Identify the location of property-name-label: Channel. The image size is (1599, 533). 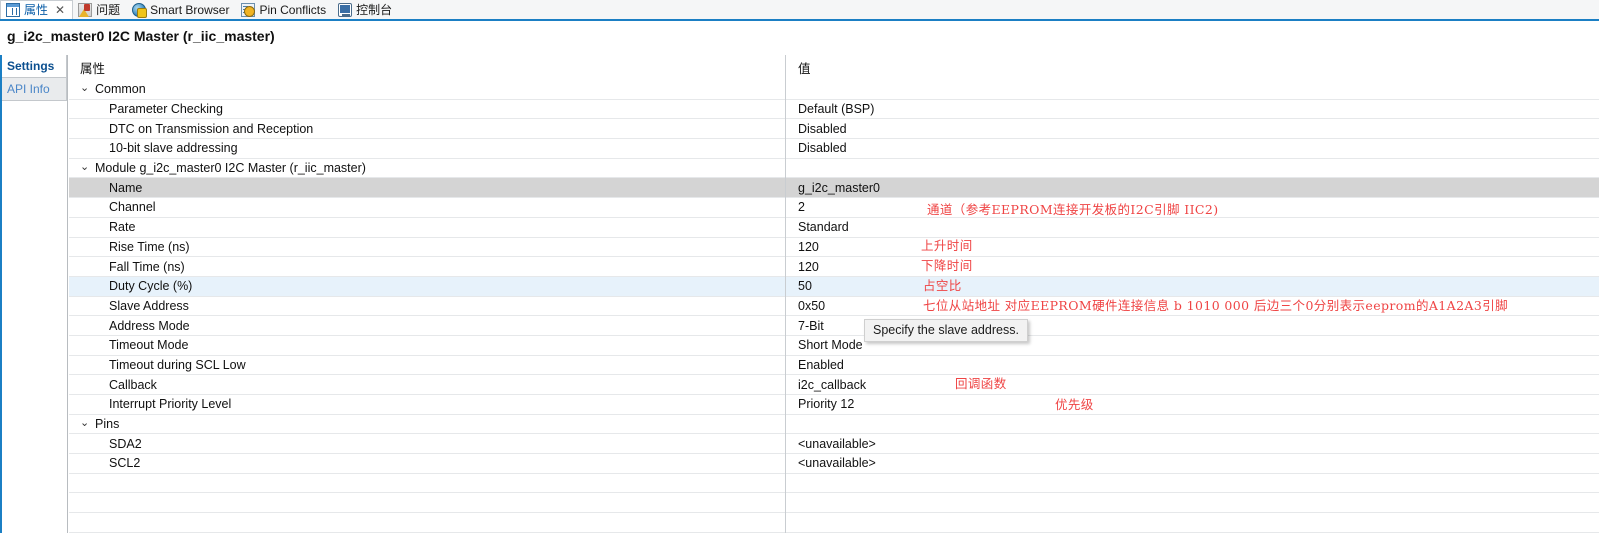
(132, 207).